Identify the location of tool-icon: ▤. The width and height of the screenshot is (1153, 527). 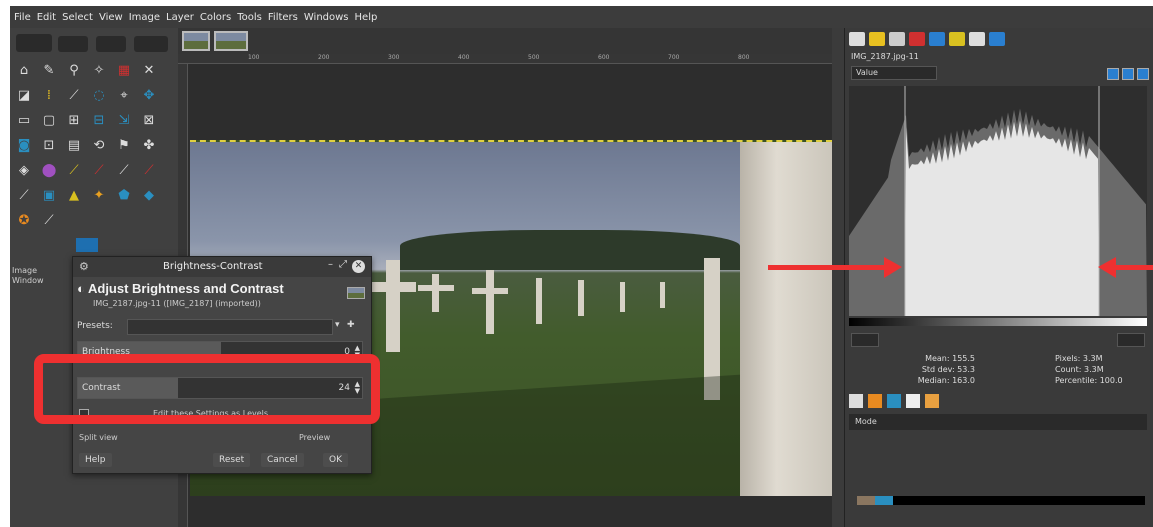
(74, 145).